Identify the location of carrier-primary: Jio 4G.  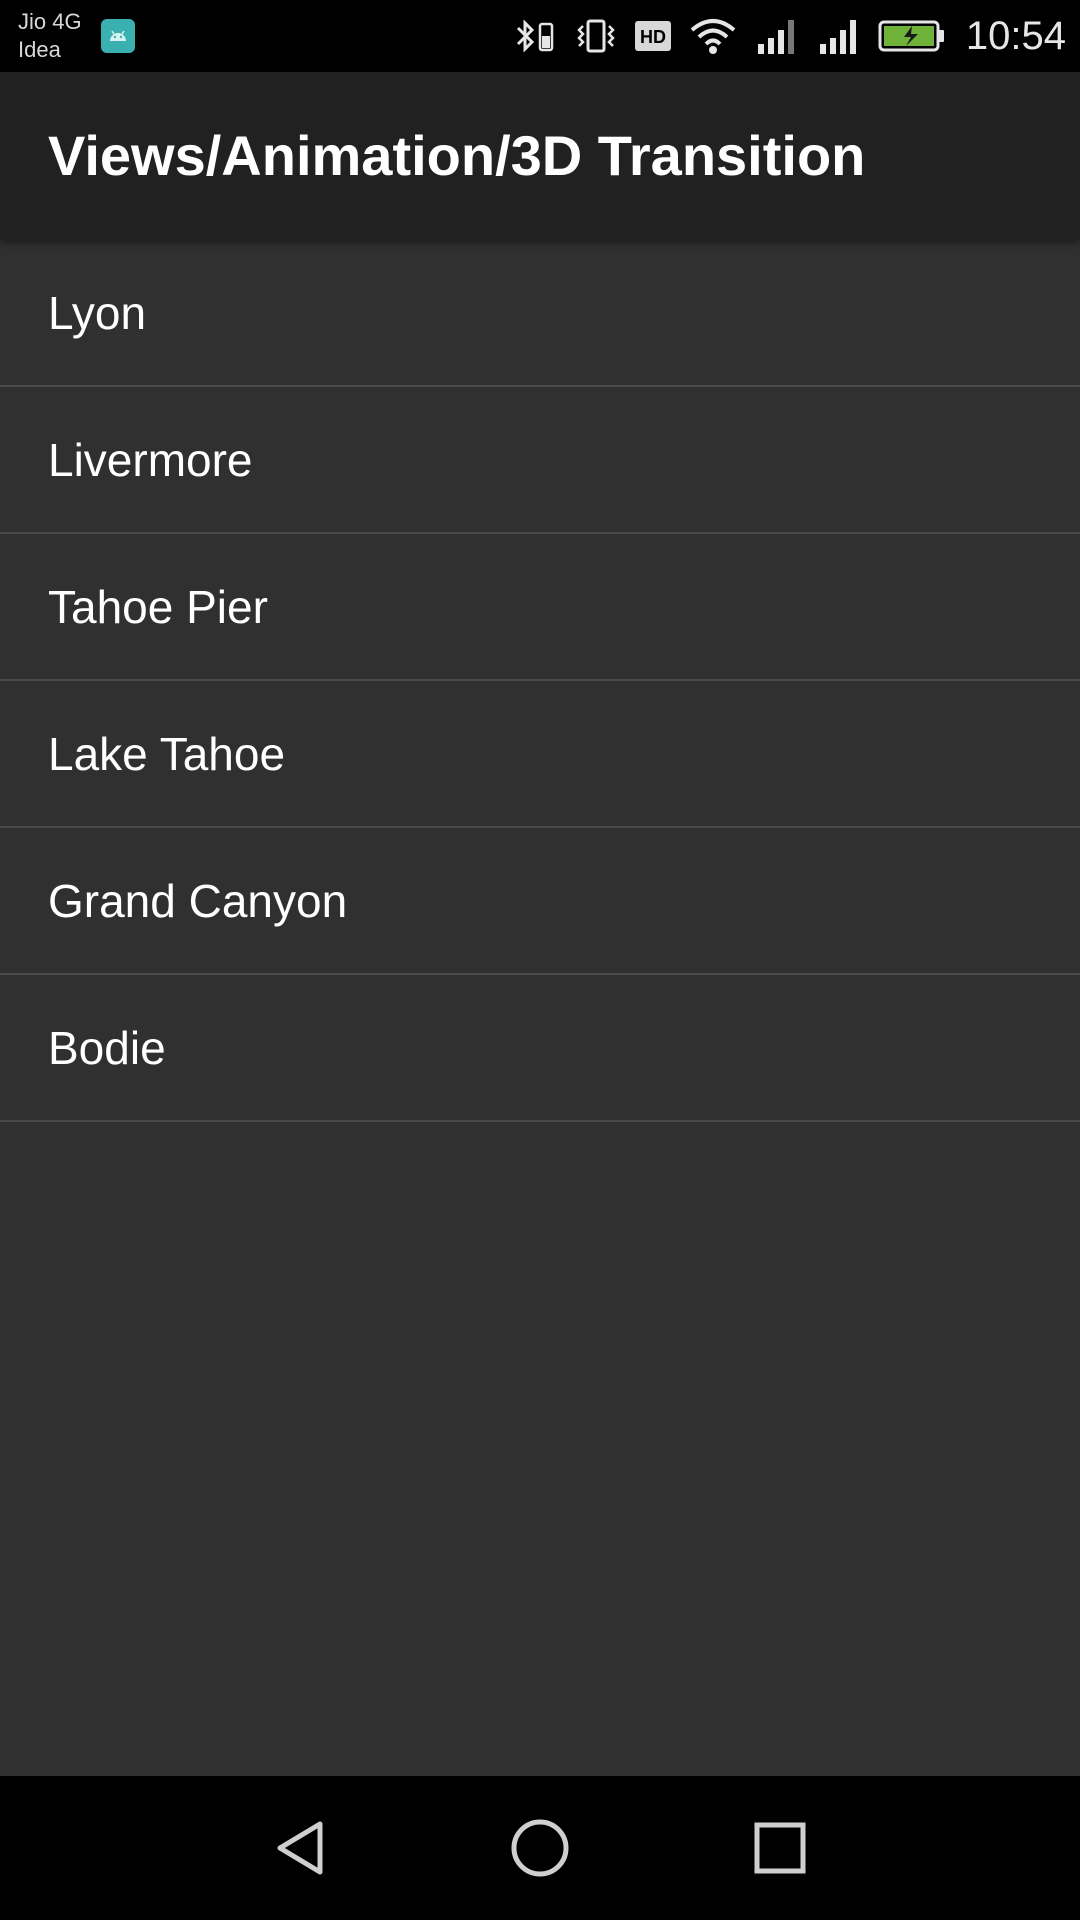
(50, 21).